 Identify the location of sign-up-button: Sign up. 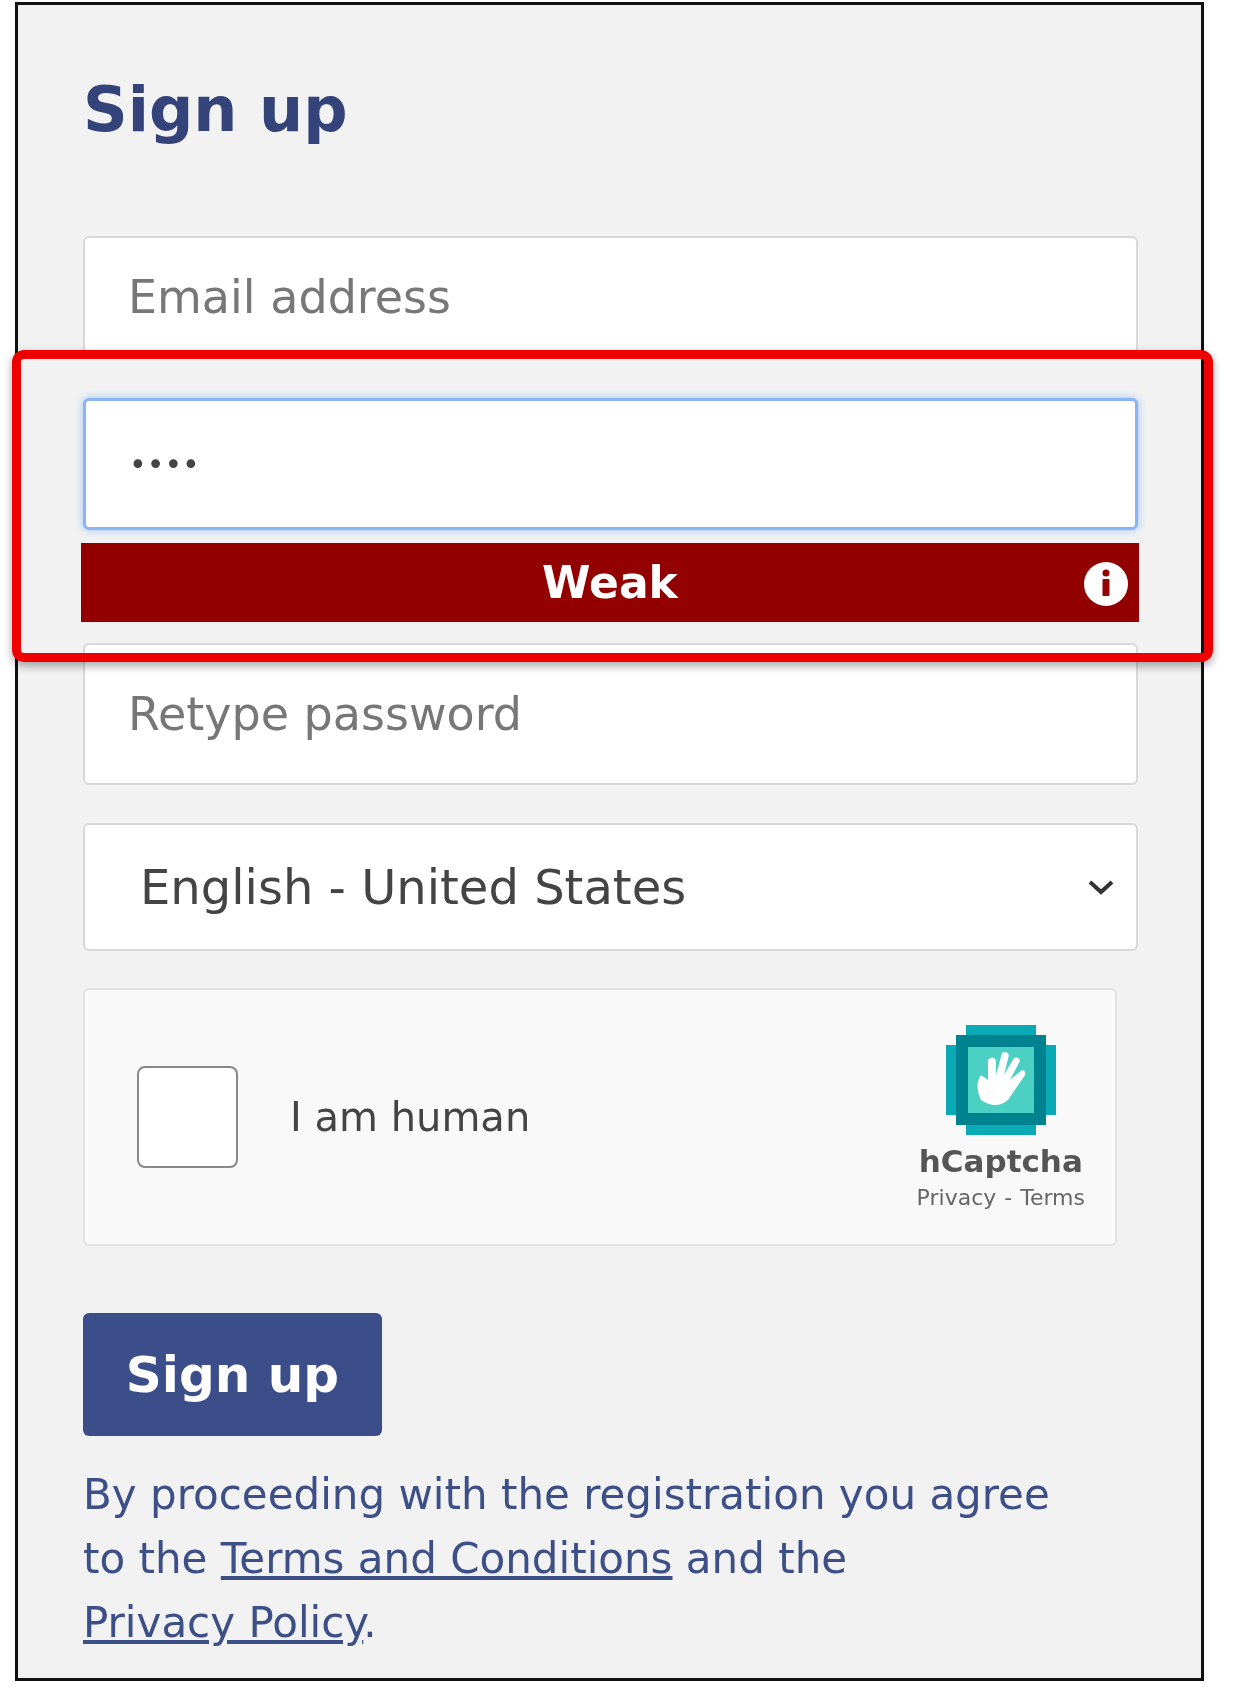
(232, 1374).